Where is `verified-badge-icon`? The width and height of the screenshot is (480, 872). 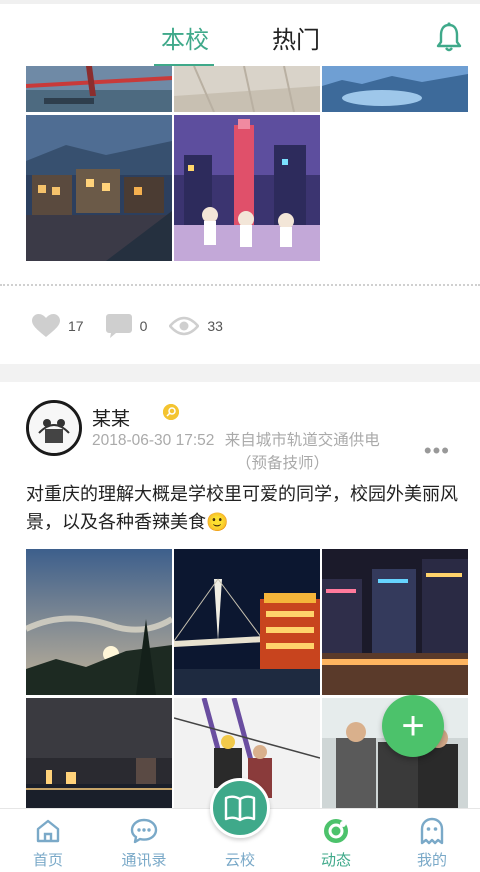
verified-badge-icon is located at coordinates (171, 412).